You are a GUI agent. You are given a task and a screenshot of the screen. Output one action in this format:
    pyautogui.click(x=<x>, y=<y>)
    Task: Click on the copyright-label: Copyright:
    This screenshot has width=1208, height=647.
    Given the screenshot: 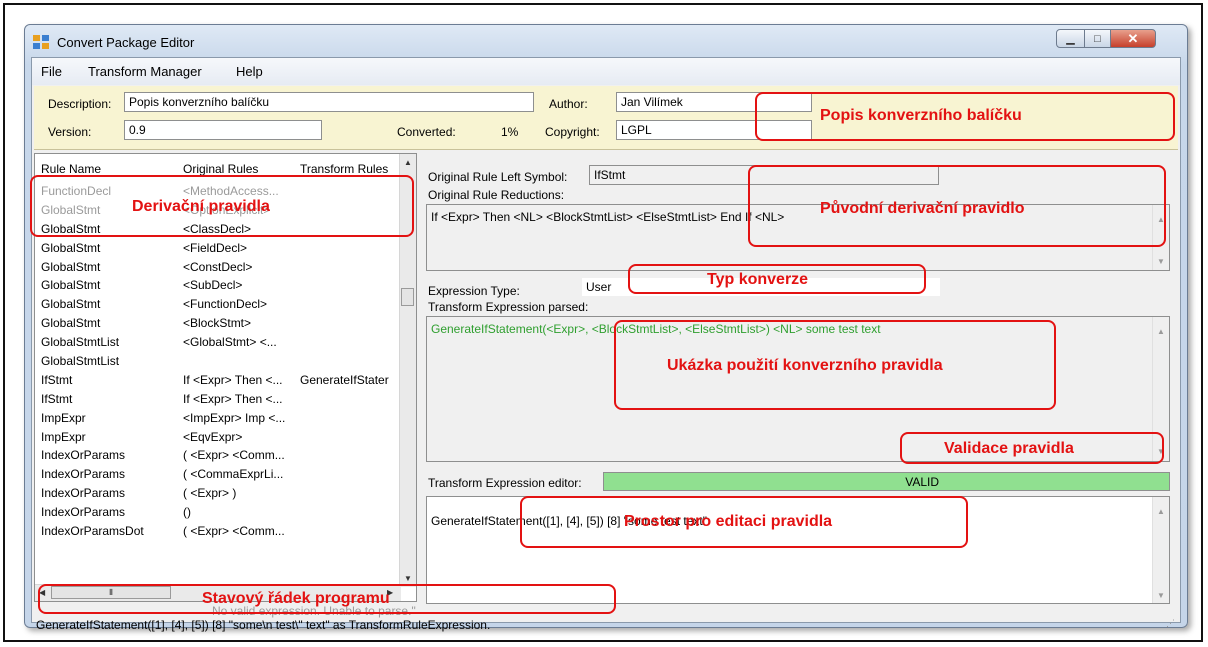 What is the action you would take?
    pyautogui.click(x=572, y=132)
    